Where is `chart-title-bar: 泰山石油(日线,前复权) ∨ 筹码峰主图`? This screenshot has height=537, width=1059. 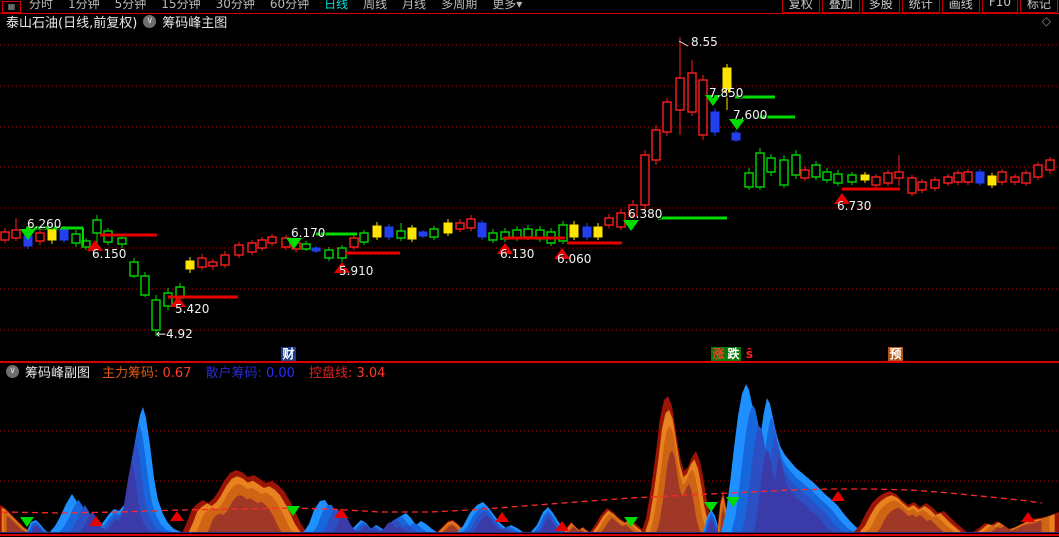
chart-title-bar: 泰山石油(日线,前复权) ∨ 筹码峰主图 is located at coordinates (116, 21).